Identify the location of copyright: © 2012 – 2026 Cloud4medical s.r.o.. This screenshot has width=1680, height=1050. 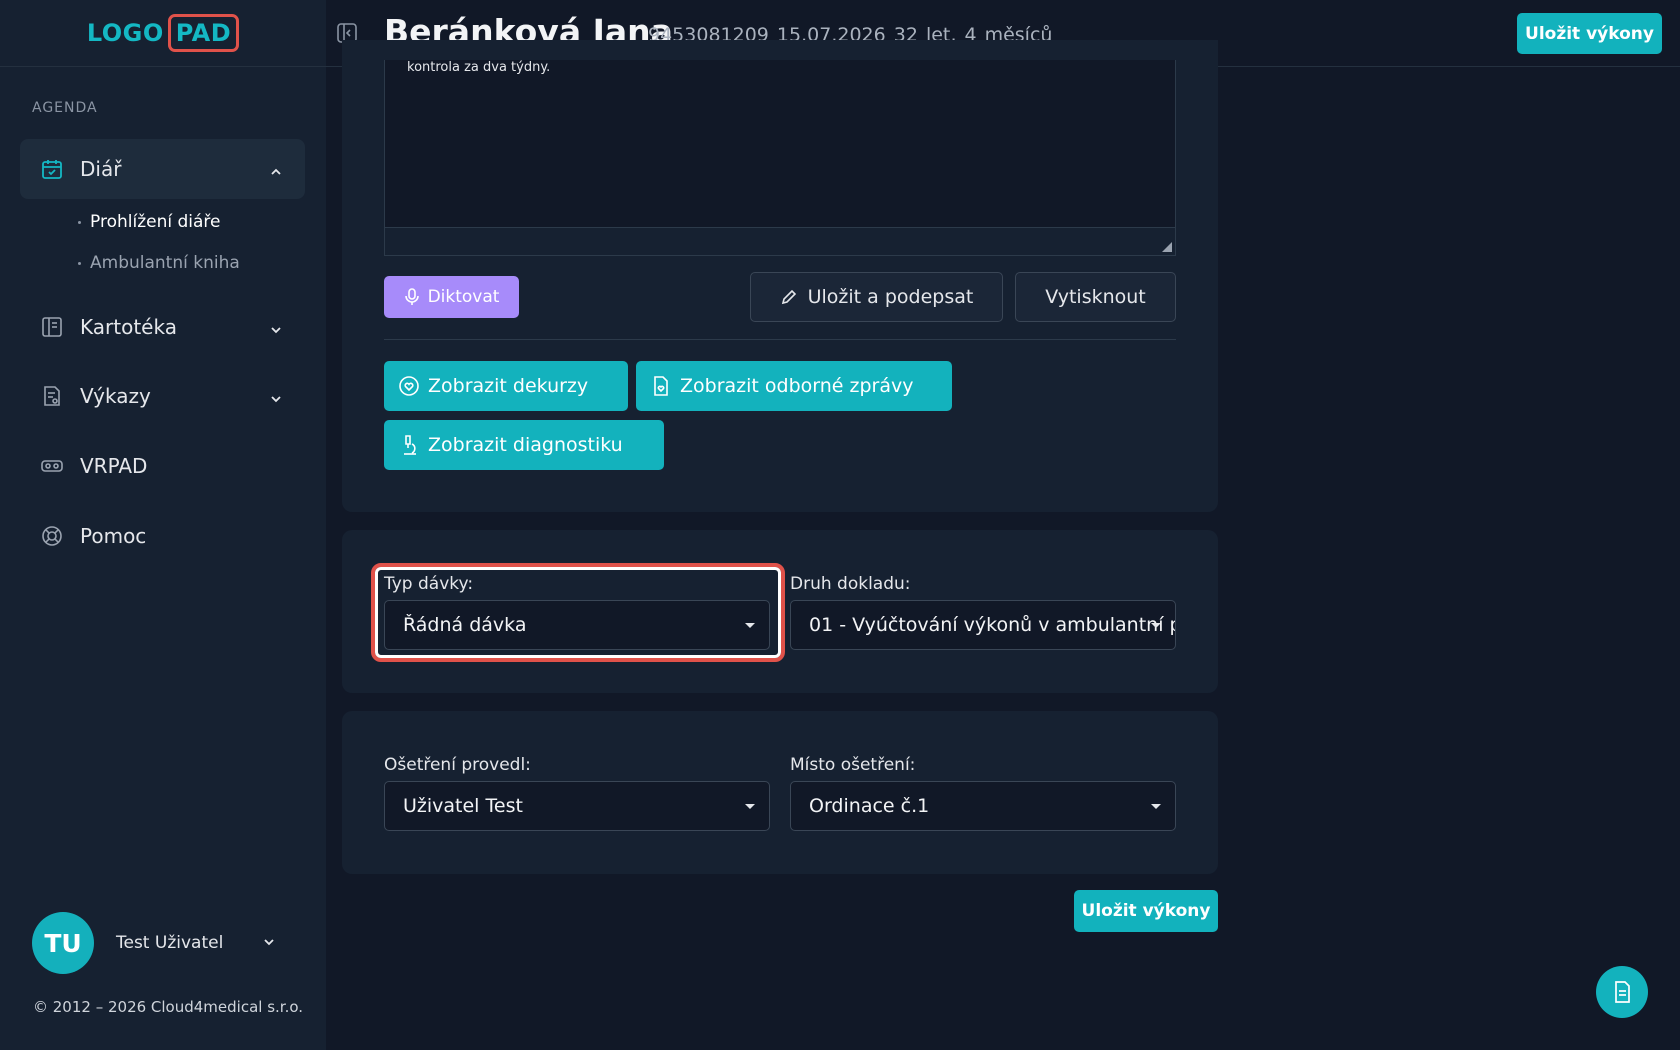
(168, 1007).